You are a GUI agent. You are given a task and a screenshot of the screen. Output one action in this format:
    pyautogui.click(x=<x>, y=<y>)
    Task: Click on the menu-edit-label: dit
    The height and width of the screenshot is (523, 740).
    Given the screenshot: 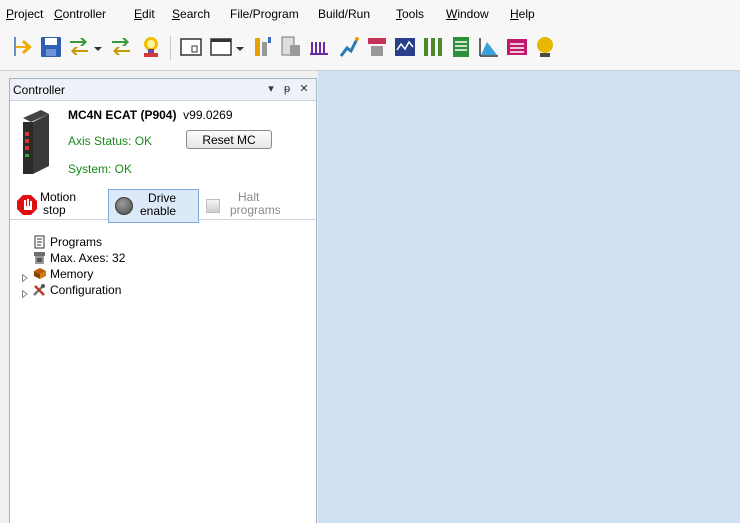 What is the action you would take?
    pyautogui.click(x=148, y=14)
    